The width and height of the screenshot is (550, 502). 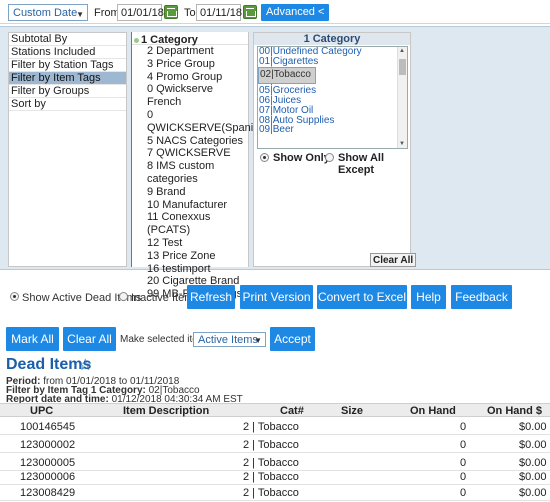 What do you see at coordinates (361, 164) in the screenshot?
I see `show-all-except-label: Show All Except` at bounding box center [361, 164].